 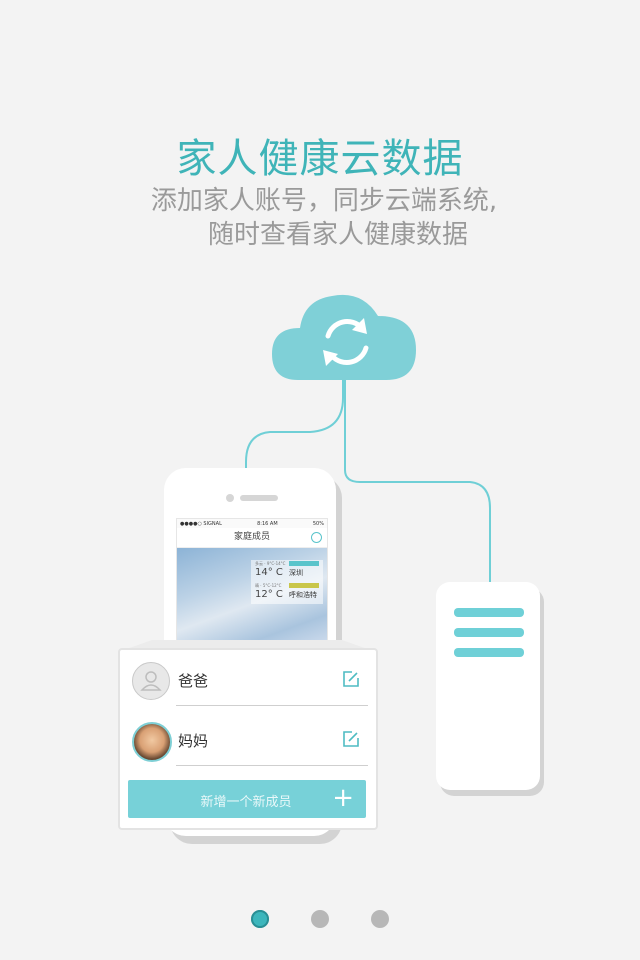 I want to click on photo-avatar, so click(x=152, y=742).